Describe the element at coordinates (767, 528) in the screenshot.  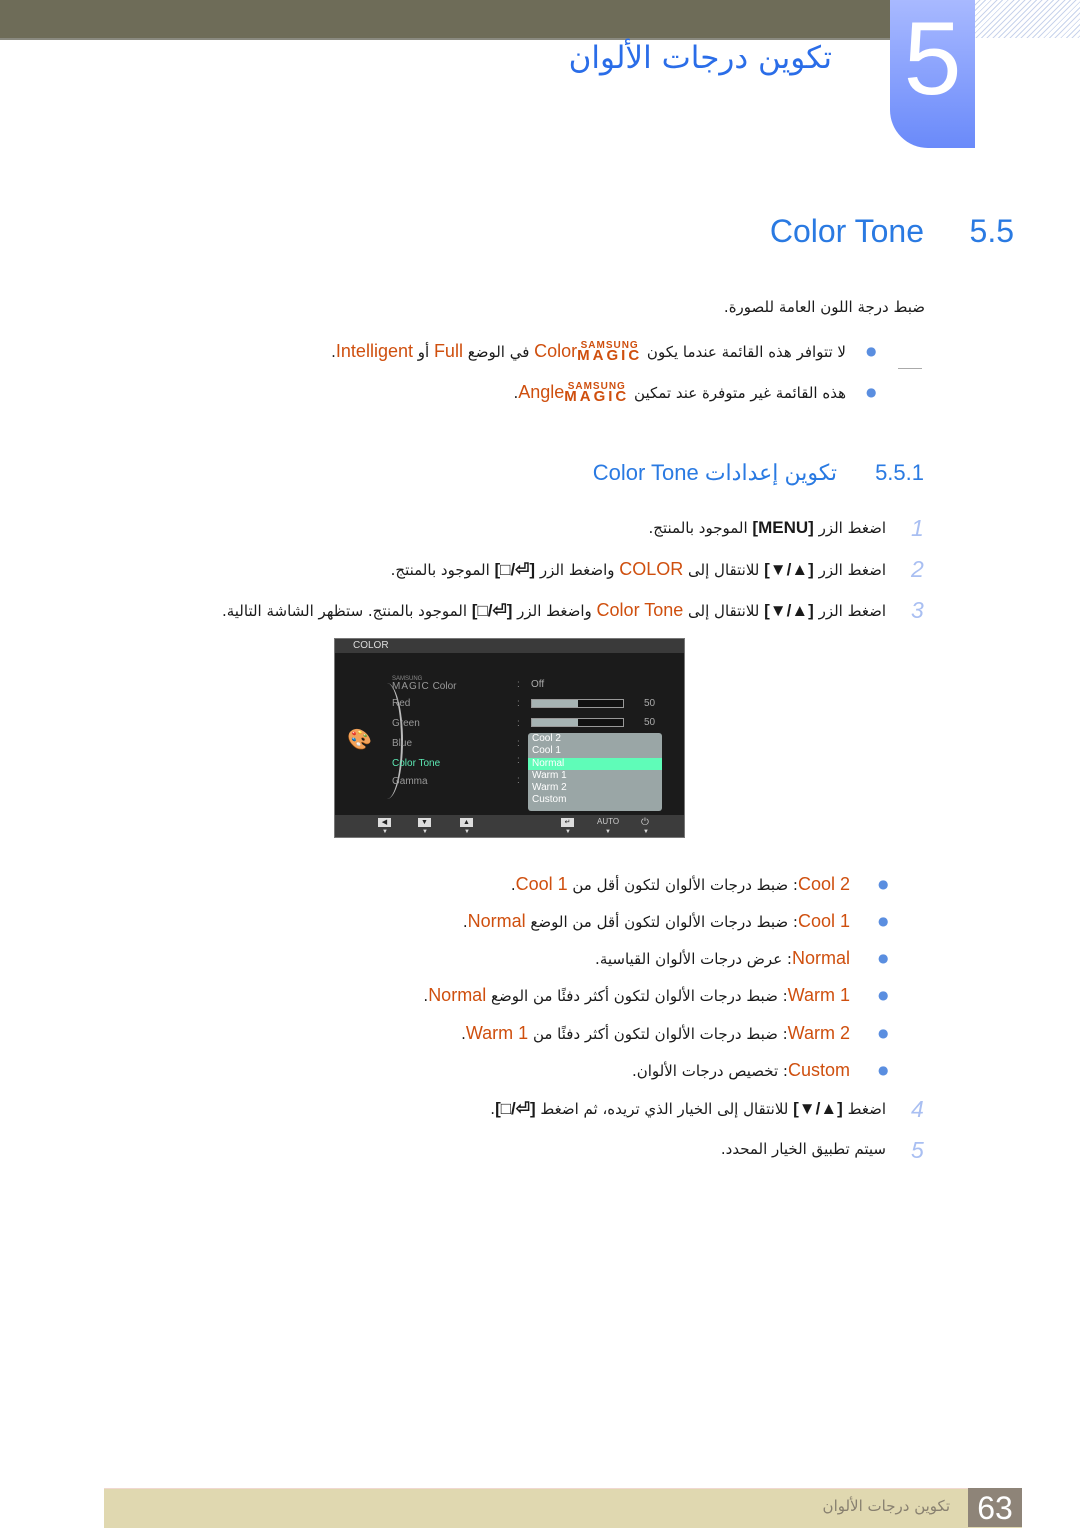
I see `step-item: اضغط الزر [MENU] الموجود بالمنتج.` at that location.